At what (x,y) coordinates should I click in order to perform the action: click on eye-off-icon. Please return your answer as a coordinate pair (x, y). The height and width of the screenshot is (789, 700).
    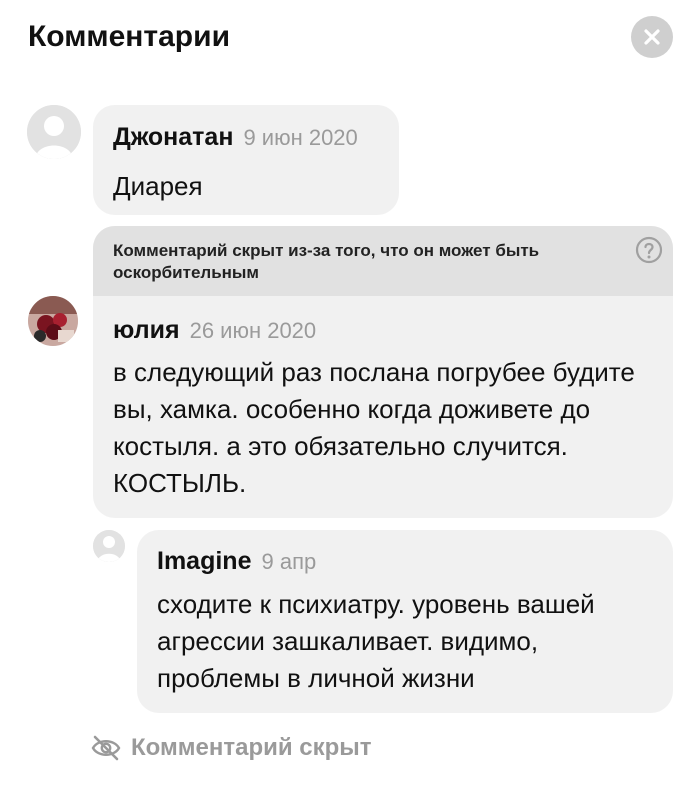
    Looking at the image, I should click on (106, 748).